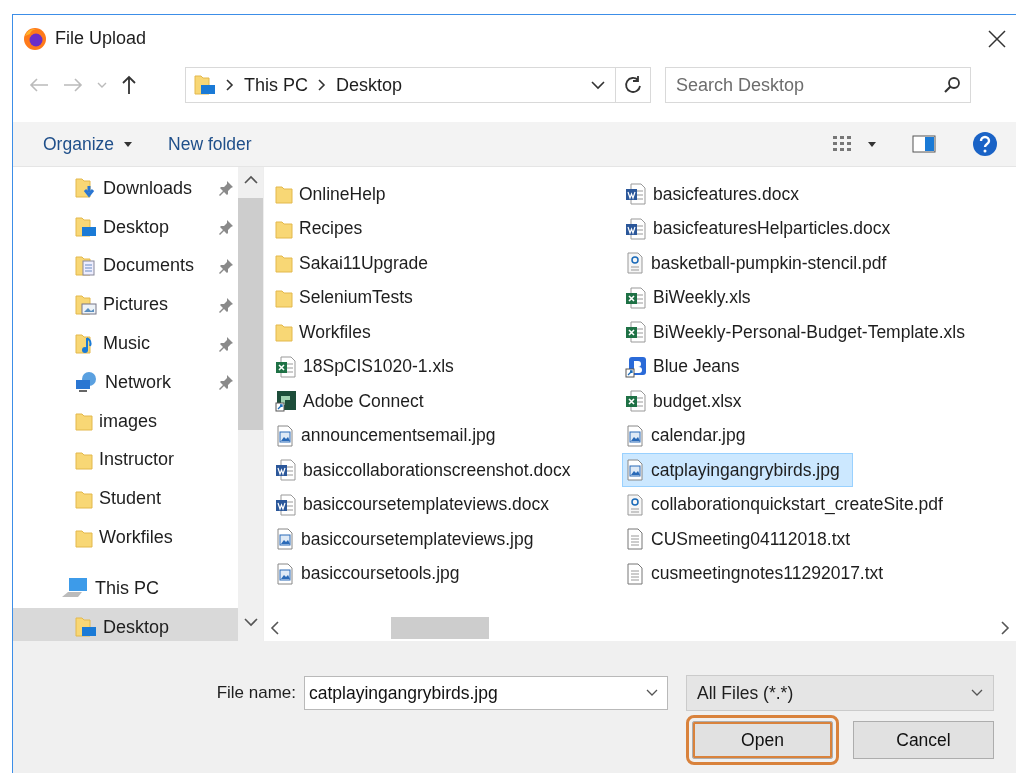 This screenshot has height=773, width=1016. What do you see at coordinates (322, 228) in the screenshot?
I see `file-item: Recipes` at bounding box center [322, 228].